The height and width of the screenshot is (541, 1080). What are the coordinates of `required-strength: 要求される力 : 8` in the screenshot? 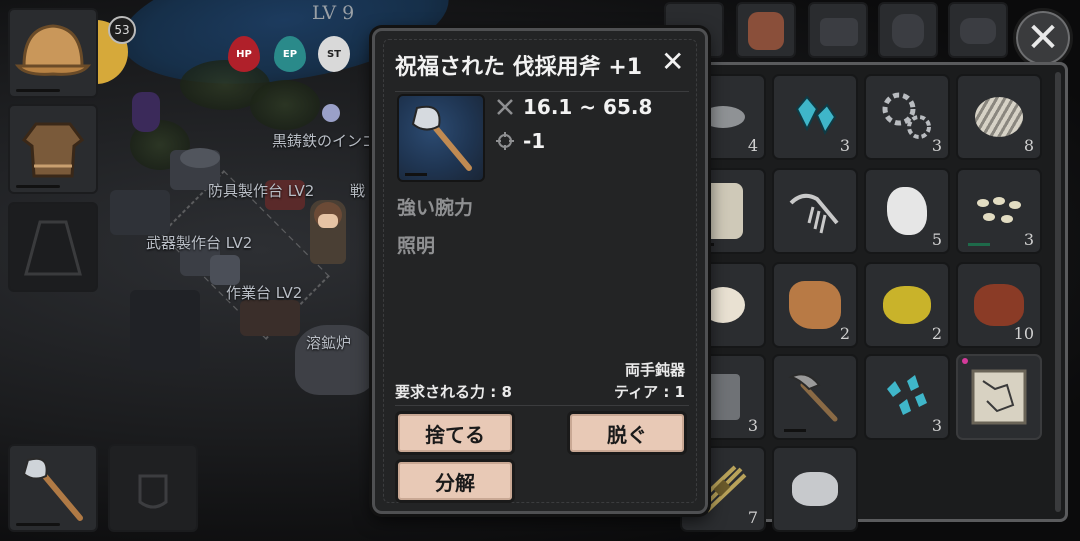 It's located at (453, 392).